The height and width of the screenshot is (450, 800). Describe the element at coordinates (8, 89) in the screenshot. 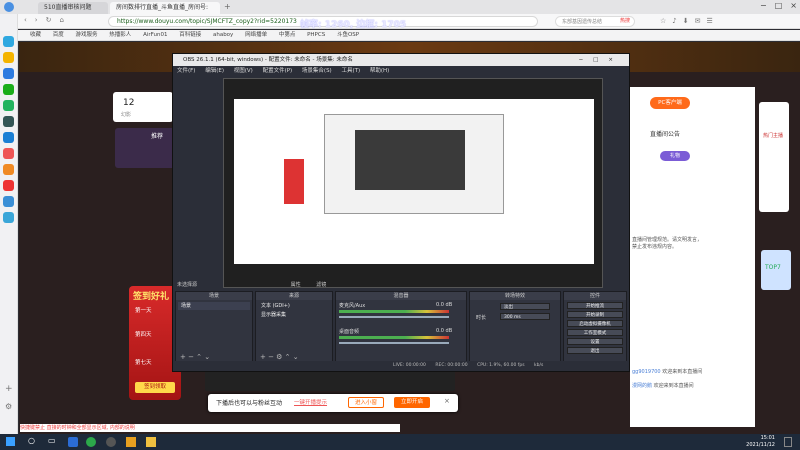

I see `sidebar-wechat-icon` at that location.